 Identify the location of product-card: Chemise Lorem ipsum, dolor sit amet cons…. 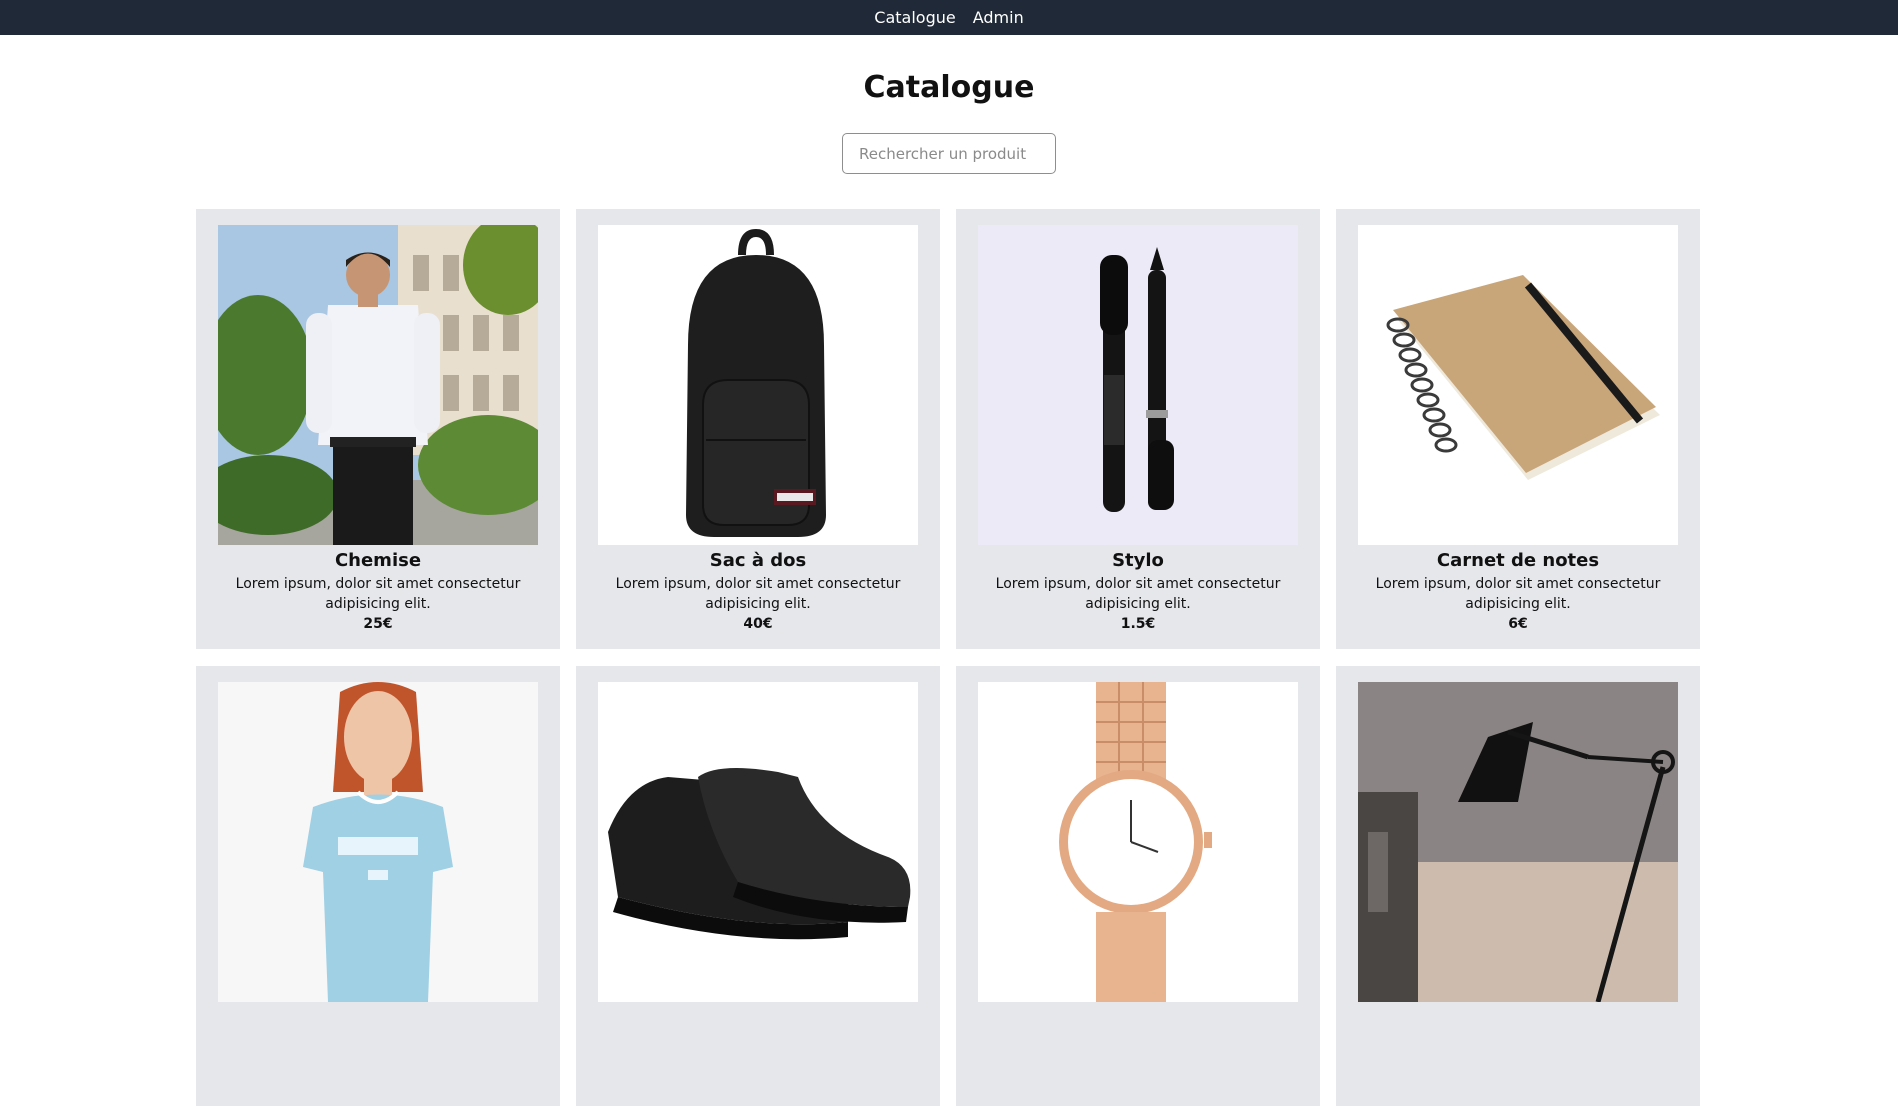
(378, 429).